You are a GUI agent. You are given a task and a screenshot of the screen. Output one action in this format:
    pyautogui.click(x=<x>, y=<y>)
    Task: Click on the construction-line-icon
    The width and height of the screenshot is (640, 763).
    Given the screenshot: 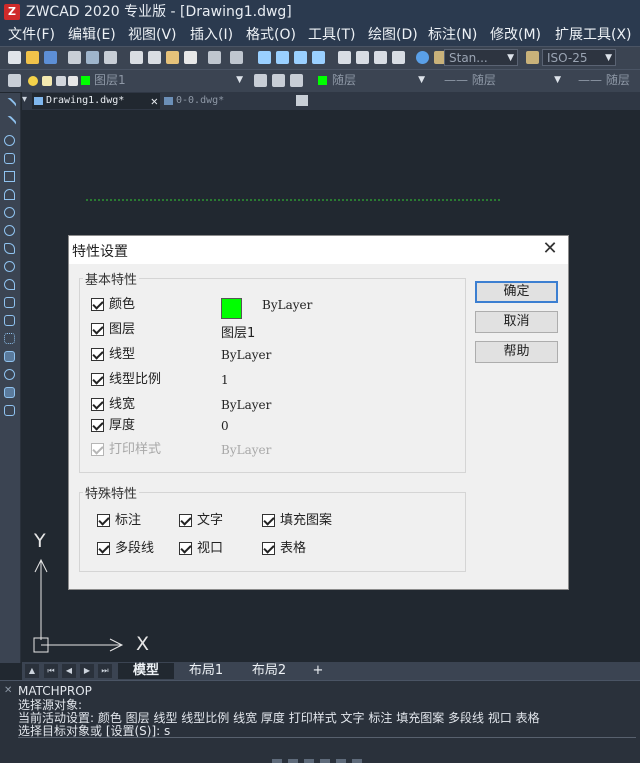 What is the action you would take?
    pyautogui.click(x=9, y=122)
    